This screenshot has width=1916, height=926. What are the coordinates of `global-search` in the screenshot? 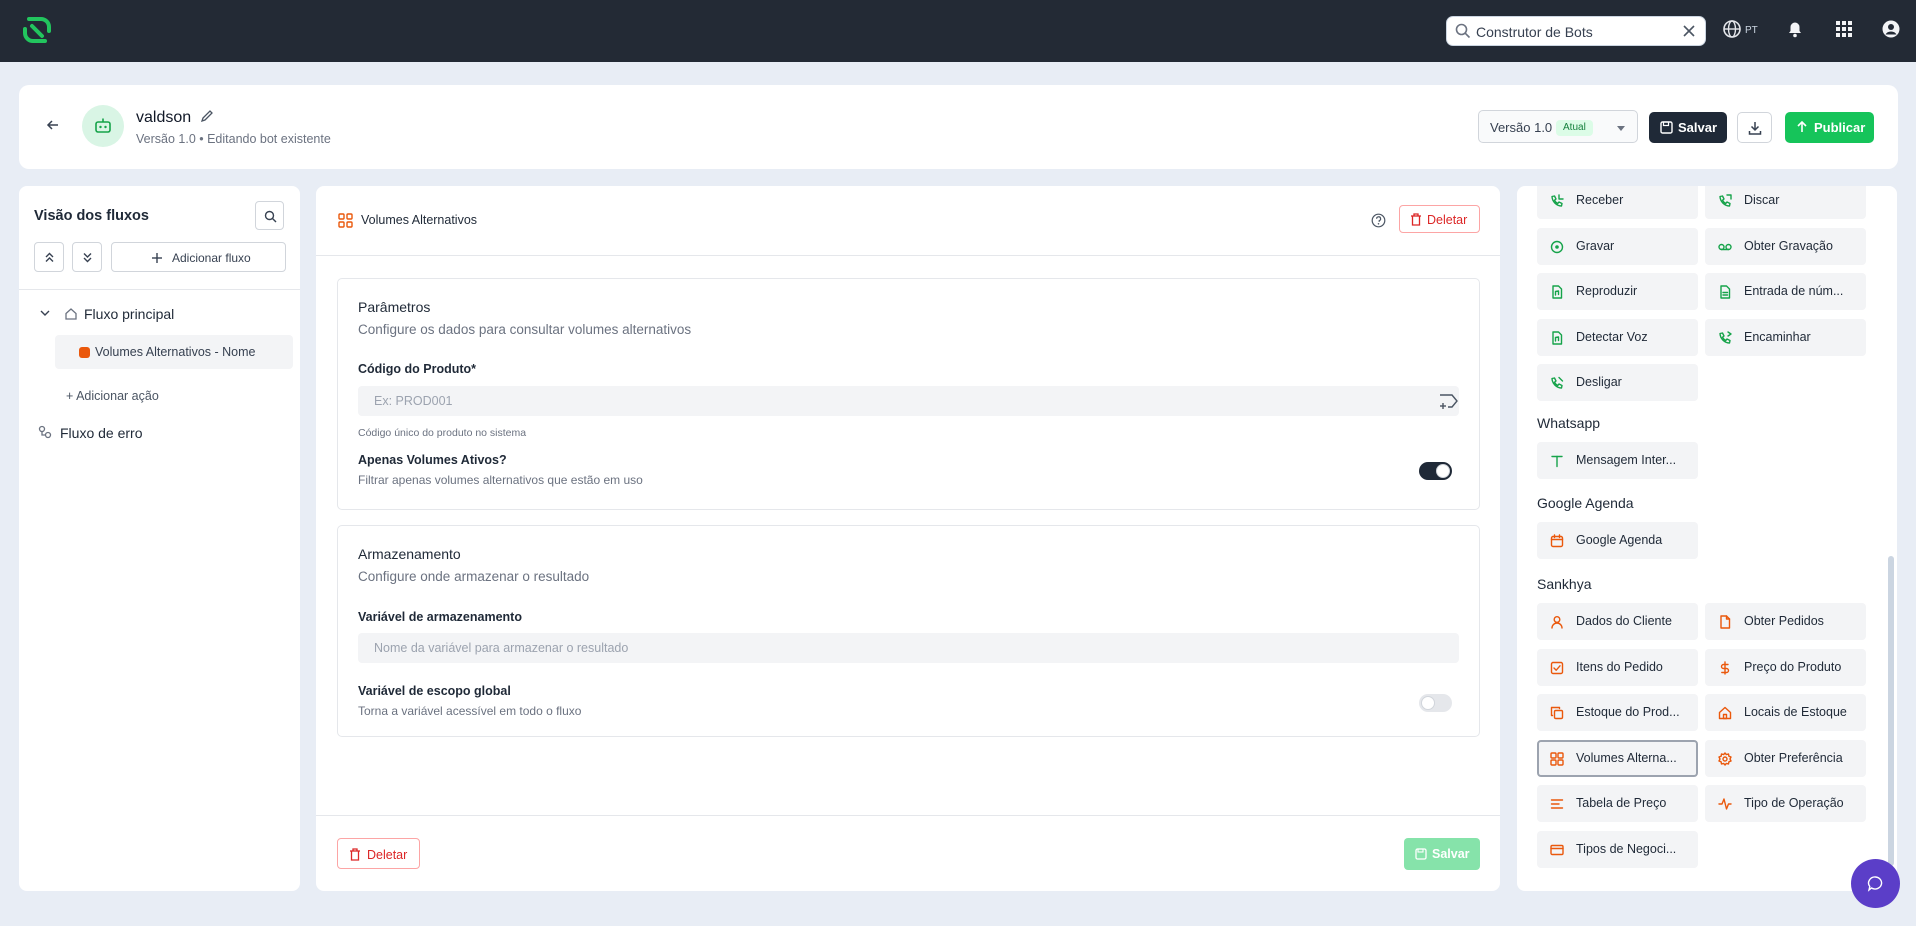 It's located at (1576, 31).